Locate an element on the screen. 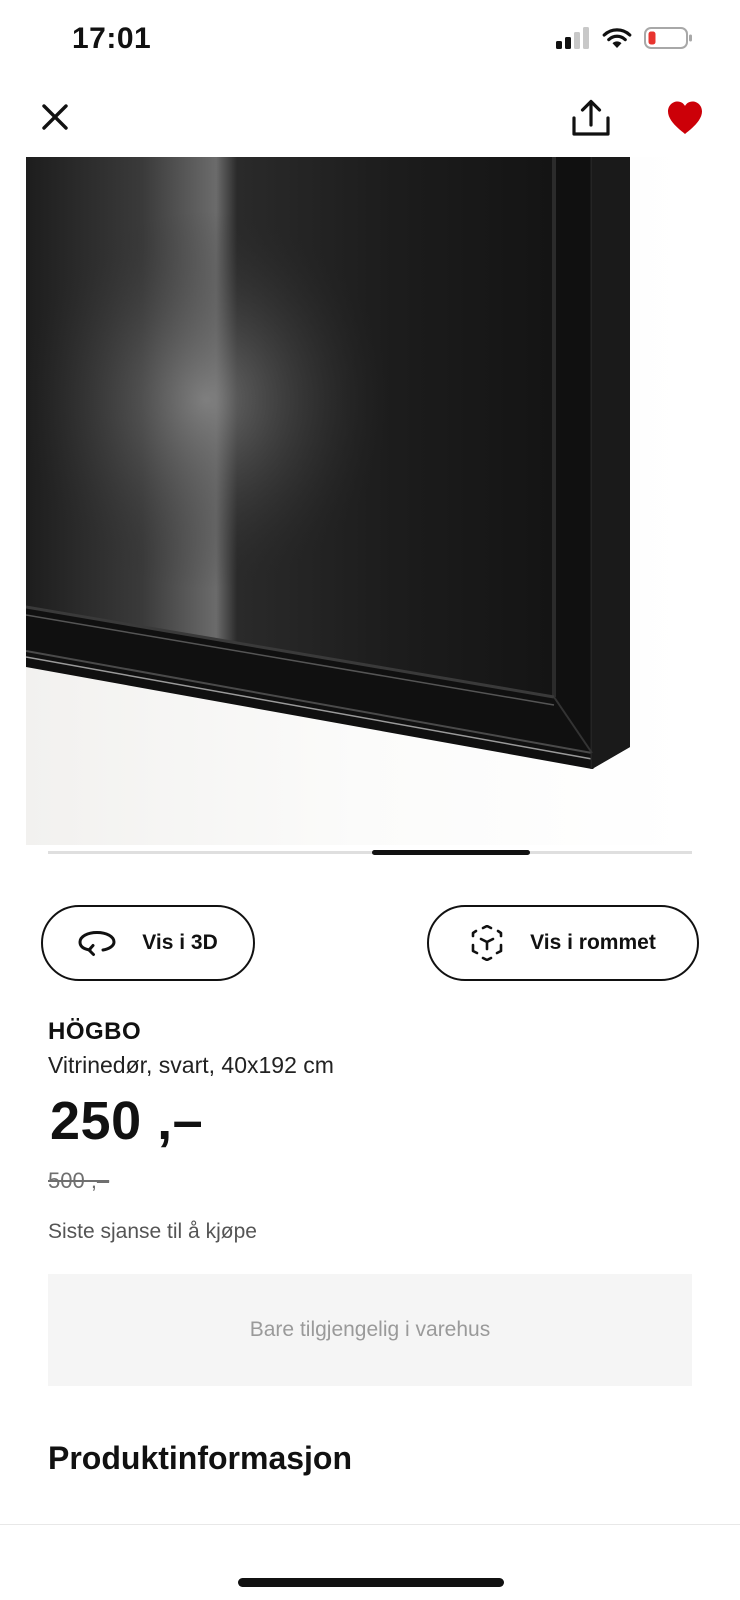 The width and height of the screenshot is (740, 1600). close-button is located at coordinates (55, 117).